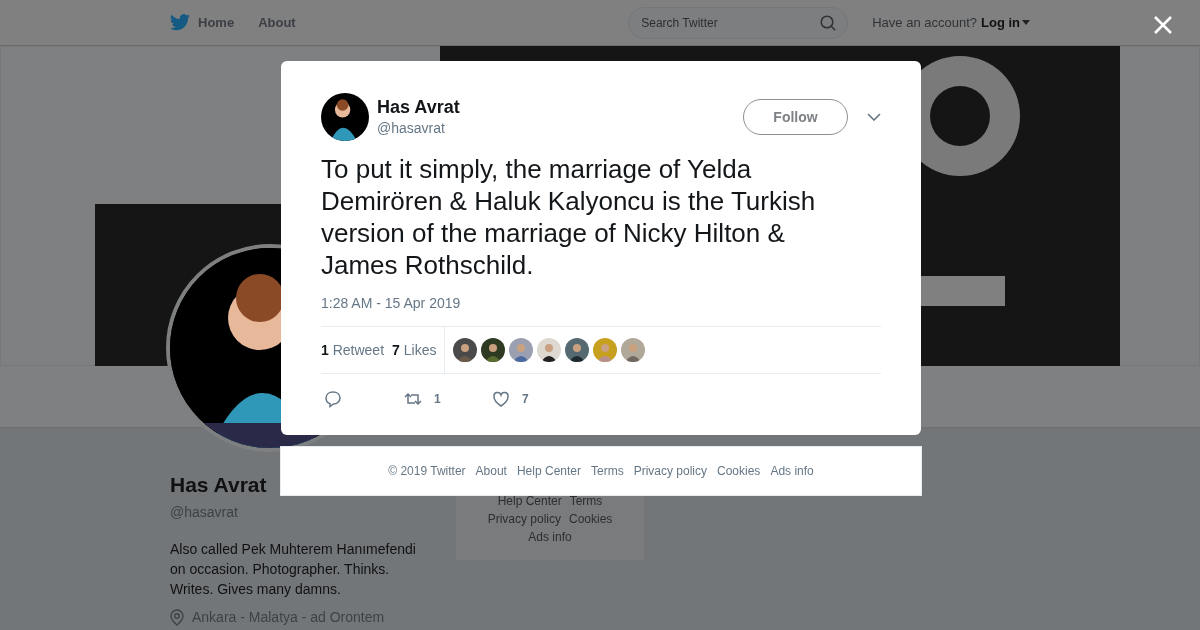 This screenshot has height=630, width=1200. Describe the element at coordinates (491, 471) in the screenshot. I see `footer-link: About` at that location.